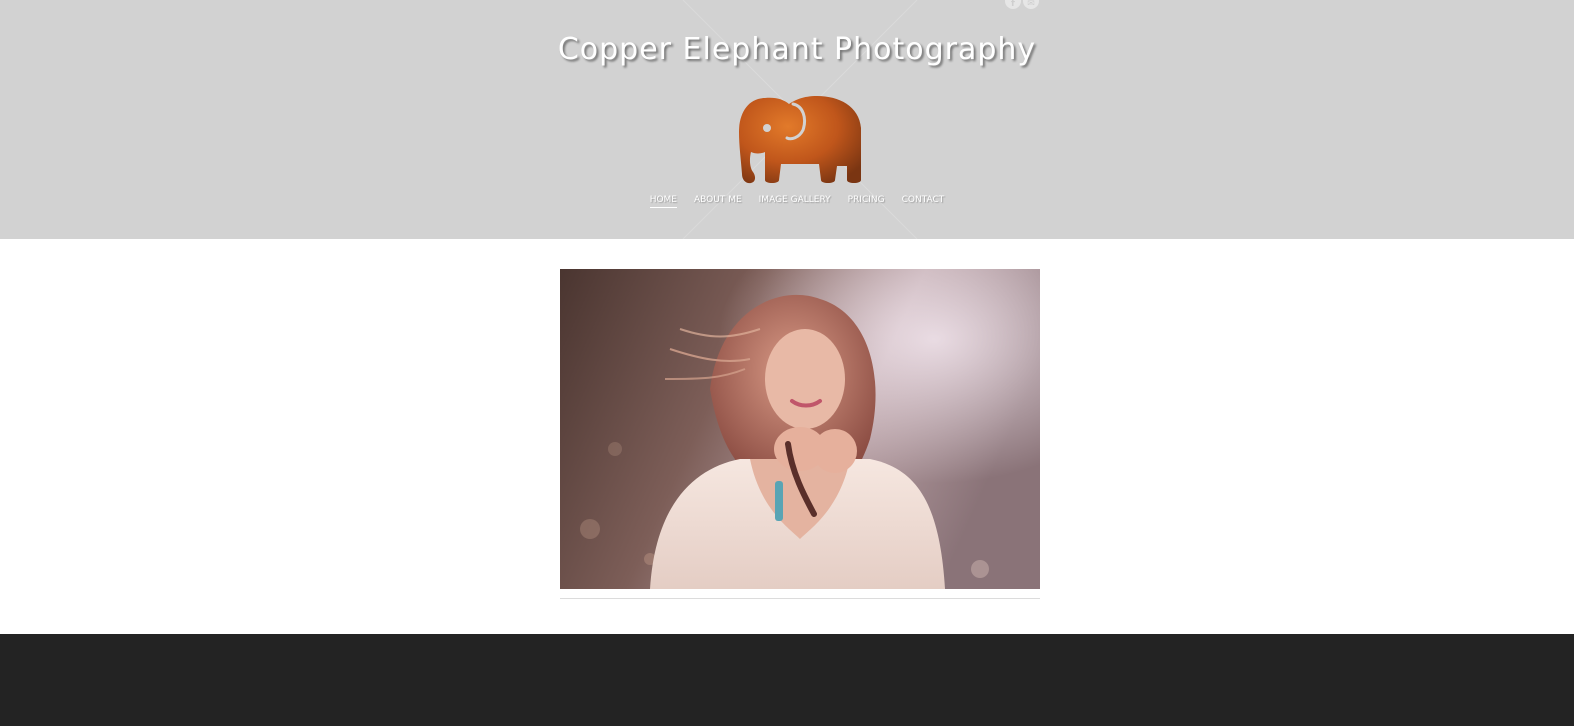 Image resolution: width=1574 pixels, height=726 pixels. Describe the element at coordinates (923, 201) in the screenshot. I see `nav-item-contact: CONTACT` at that location.